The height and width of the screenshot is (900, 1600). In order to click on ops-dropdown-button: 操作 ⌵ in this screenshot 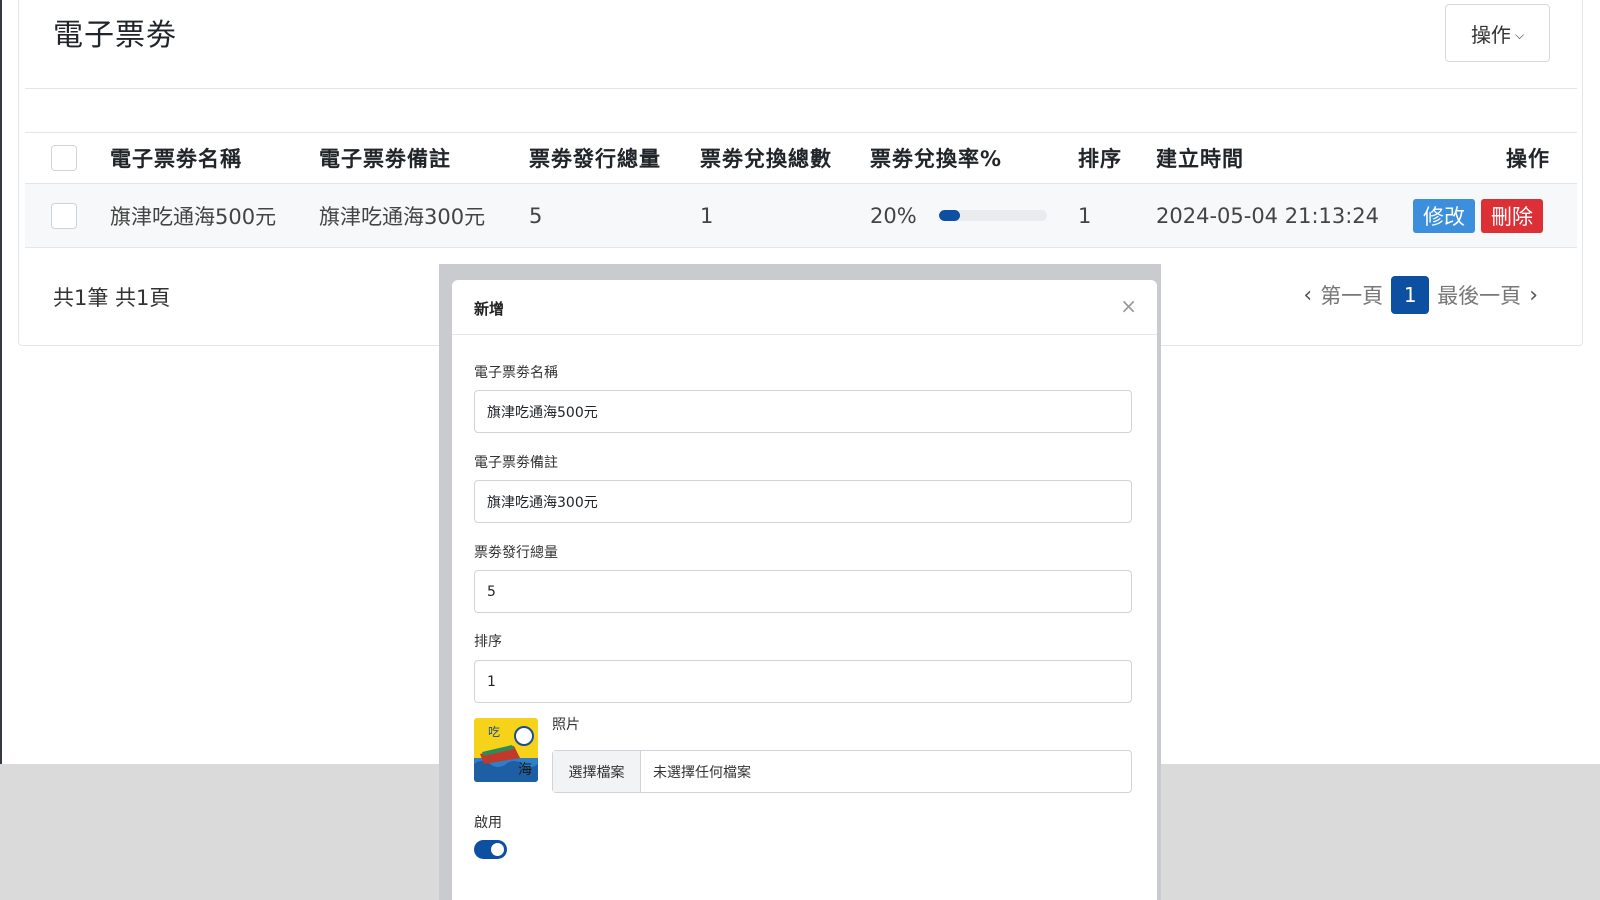, I will do `click(1497, 33)`.